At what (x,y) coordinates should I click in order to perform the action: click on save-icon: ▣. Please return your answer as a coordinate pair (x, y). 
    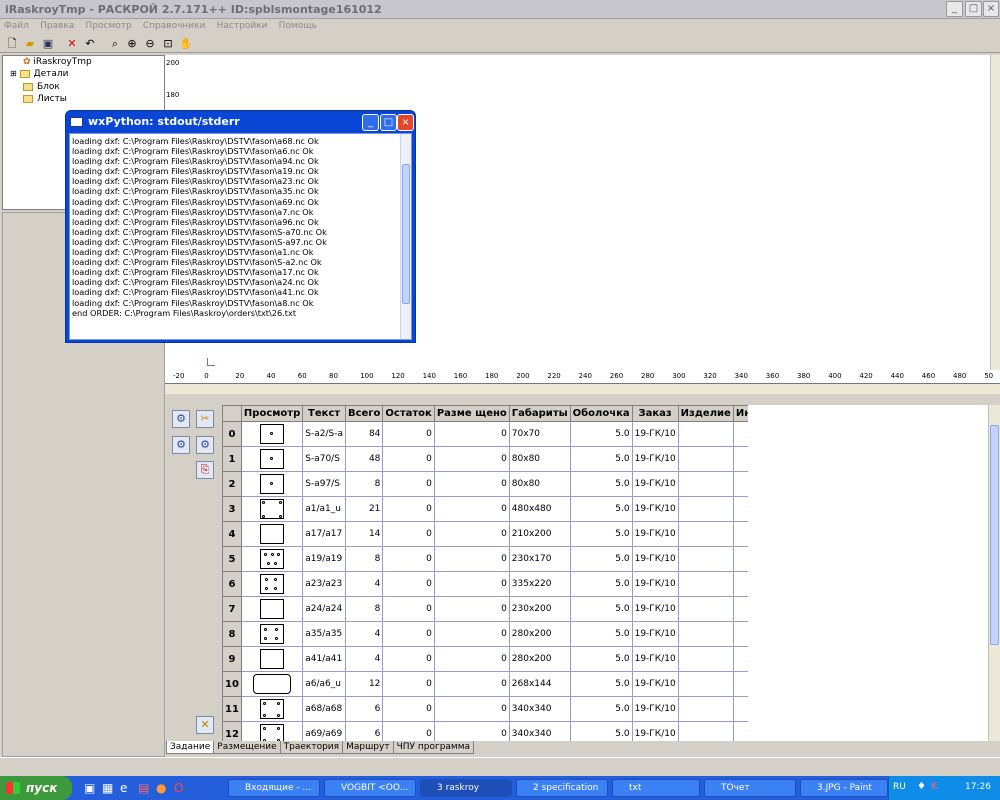
    Looking at the image, I should click on (48, 44).